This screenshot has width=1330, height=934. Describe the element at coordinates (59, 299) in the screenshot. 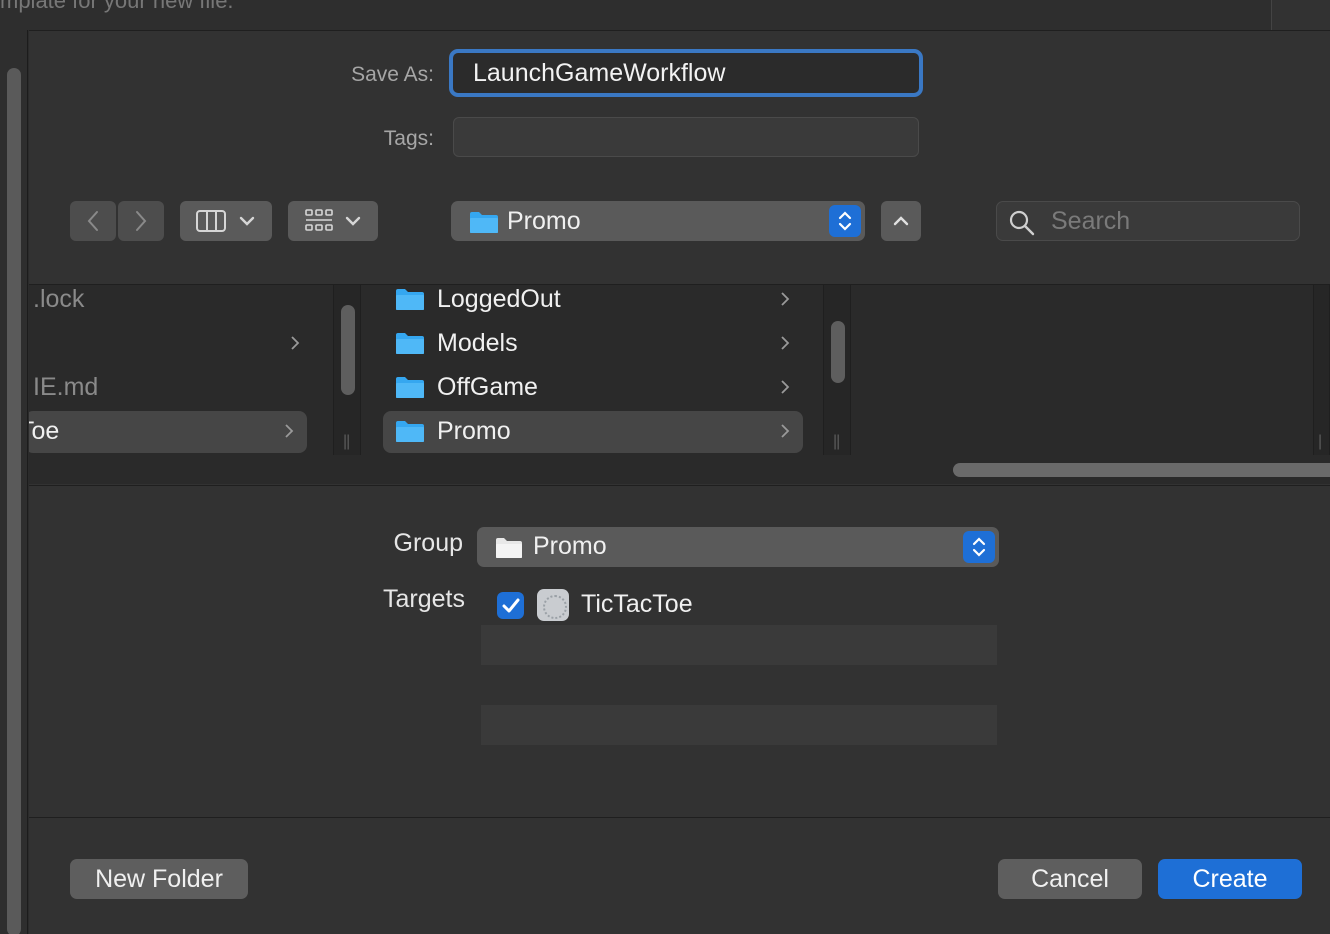

I see `list-item-label: .lock` at that location.